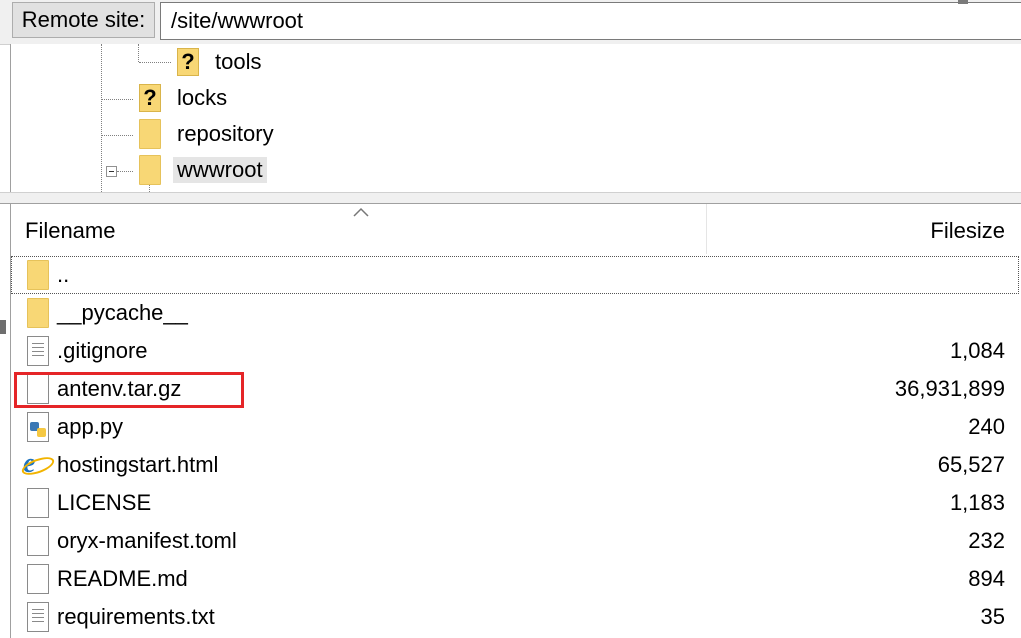 The width and height of the screenshot is (1021, 638). What do you see at coordinates (949, 388) in the screenshot?
I see `file-size: 36,931,899` at bounding box center [949, 388].